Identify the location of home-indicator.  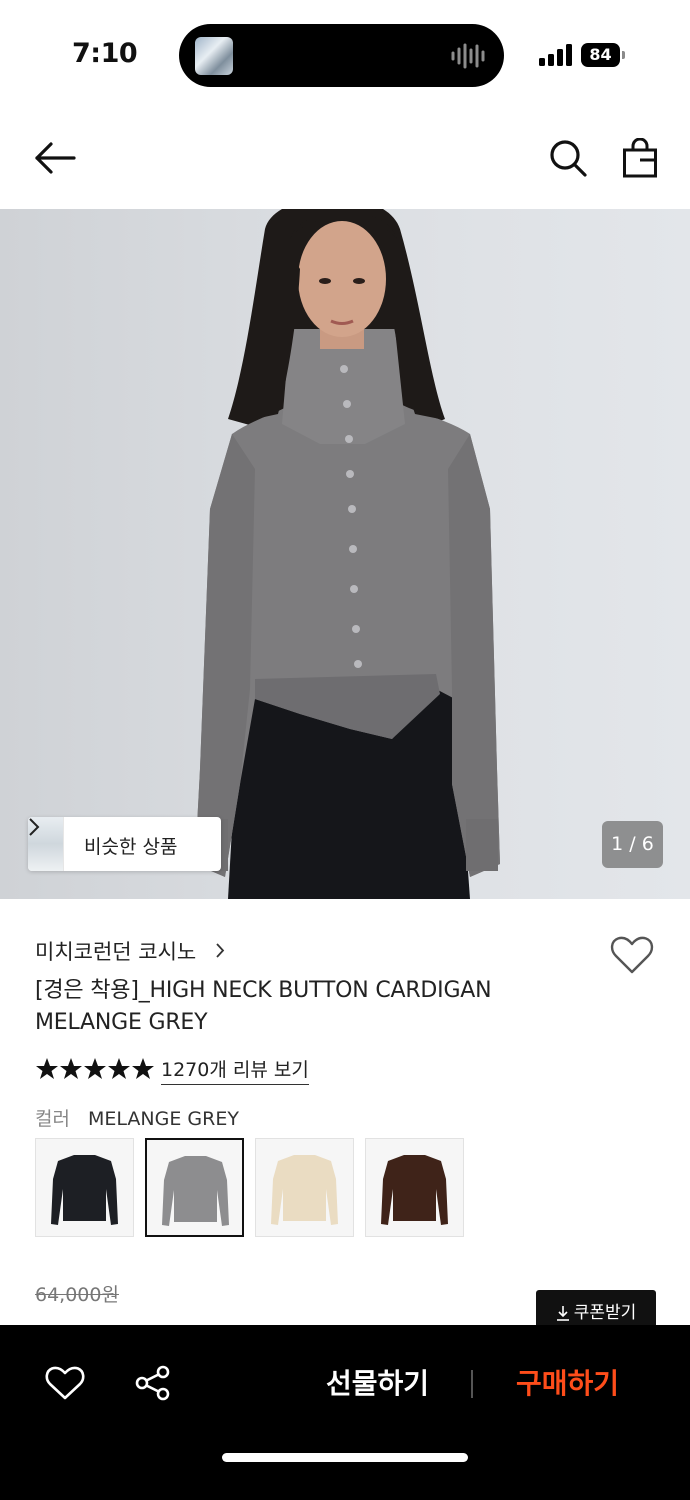
(345, 1457).